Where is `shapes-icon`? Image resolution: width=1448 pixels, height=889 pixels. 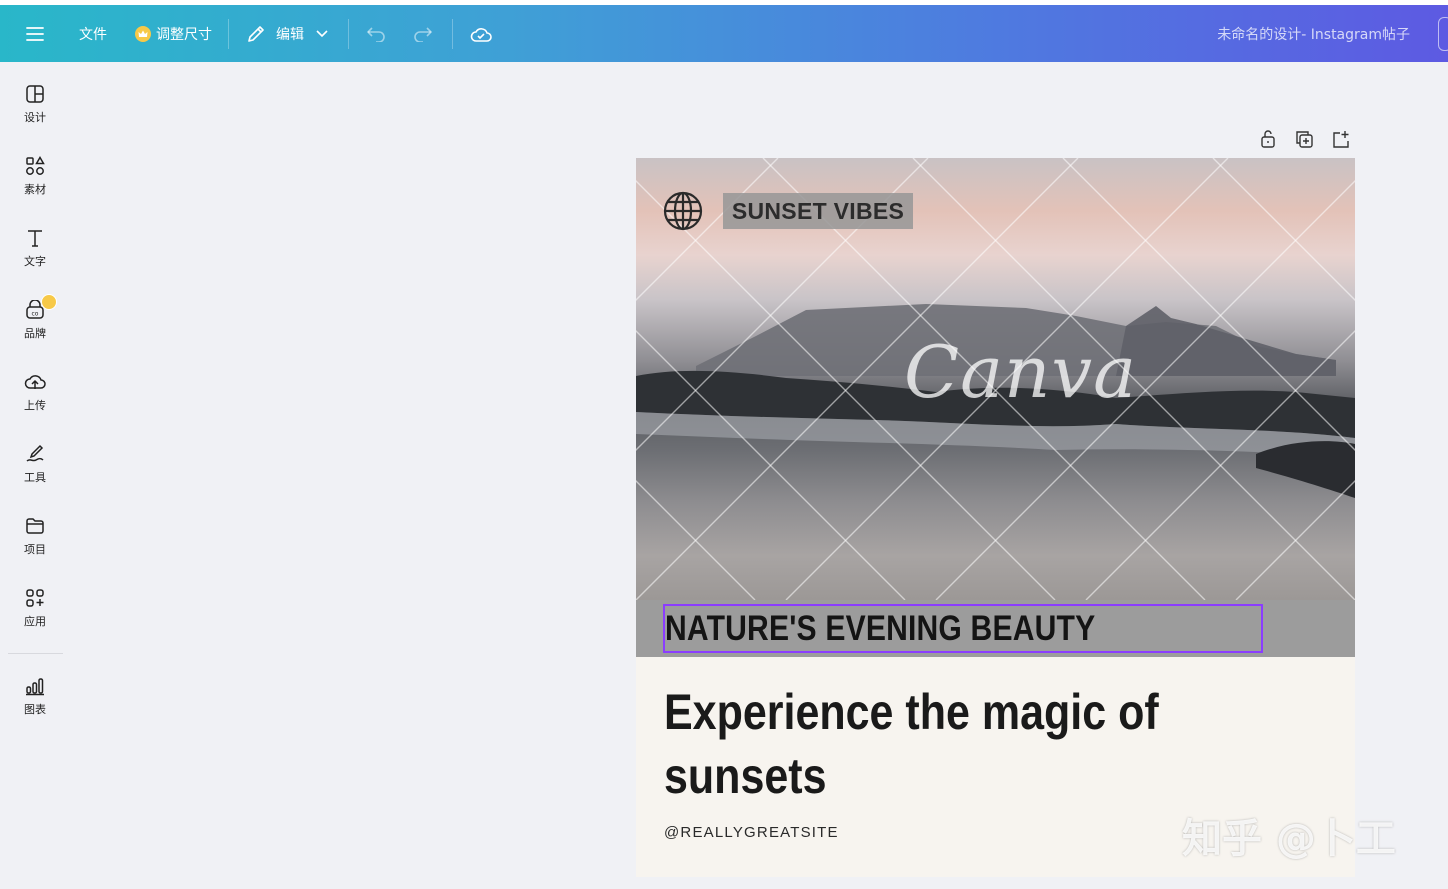
shapes-icon is located at coordinates (35, 165).